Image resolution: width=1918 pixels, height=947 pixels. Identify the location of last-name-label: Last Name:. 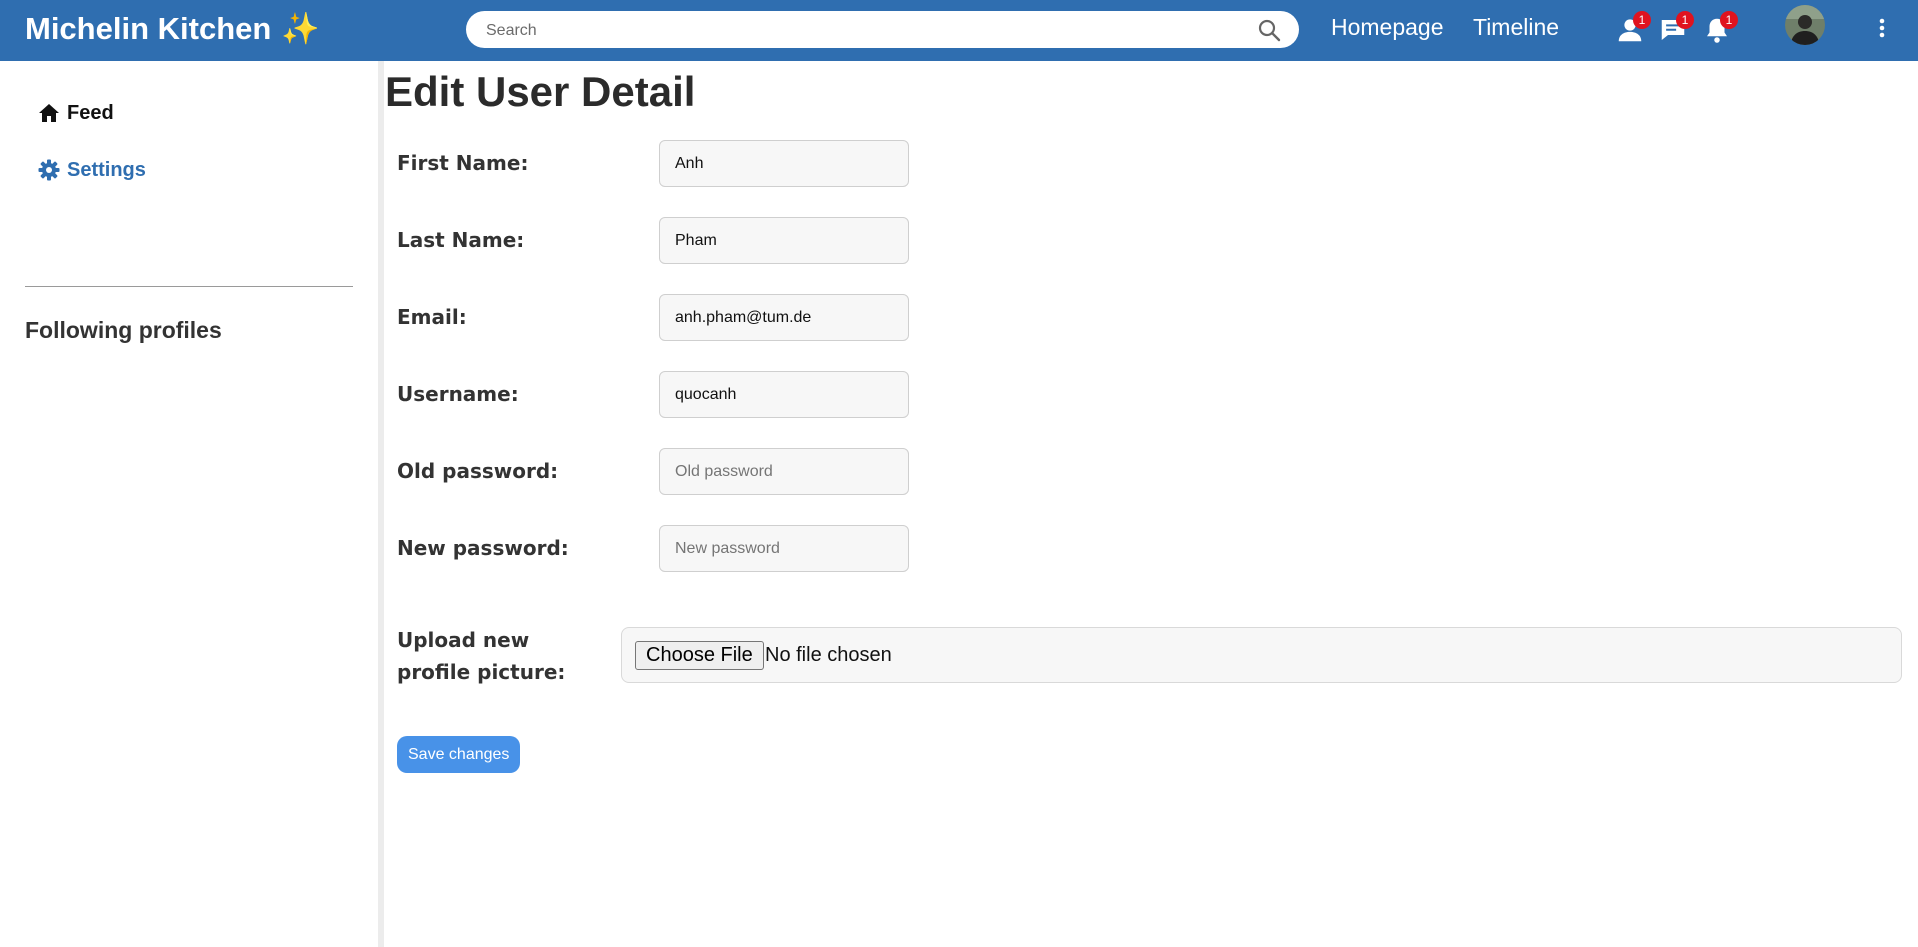
(461, 240).